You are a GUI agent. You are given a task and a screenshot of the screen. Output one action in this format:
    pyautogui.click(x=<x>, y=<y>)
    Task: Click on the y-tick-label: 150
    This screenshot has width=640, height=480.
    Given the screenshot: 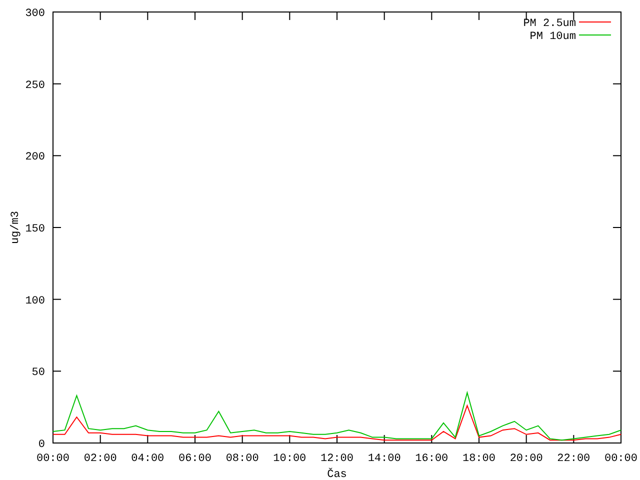 What is the action you would take?
    pyautogui.click(x=35, y=230)
    